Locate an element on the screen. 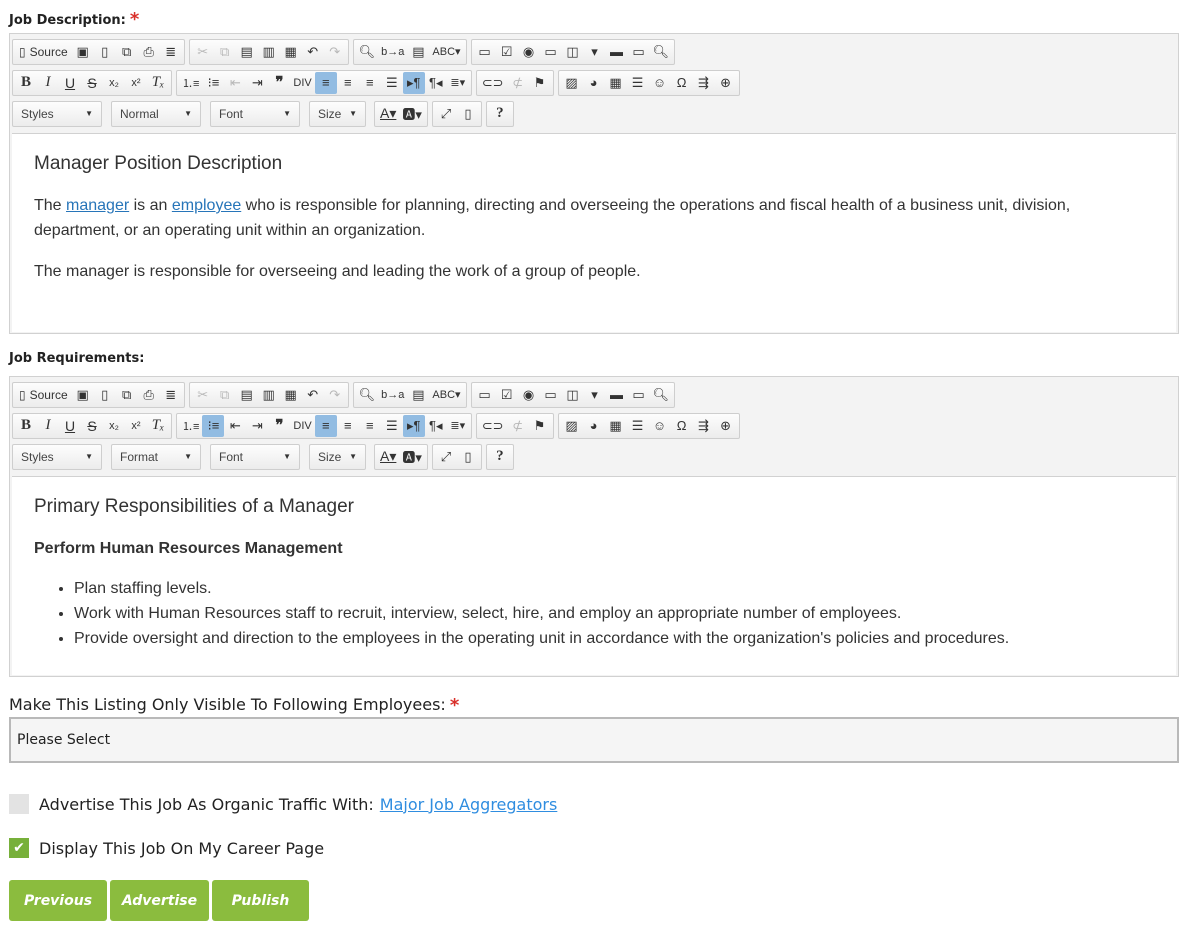 The width and height of the screenshot is (1188, 928). indent-icon: ⇥ is located at coordinates (257, 83).